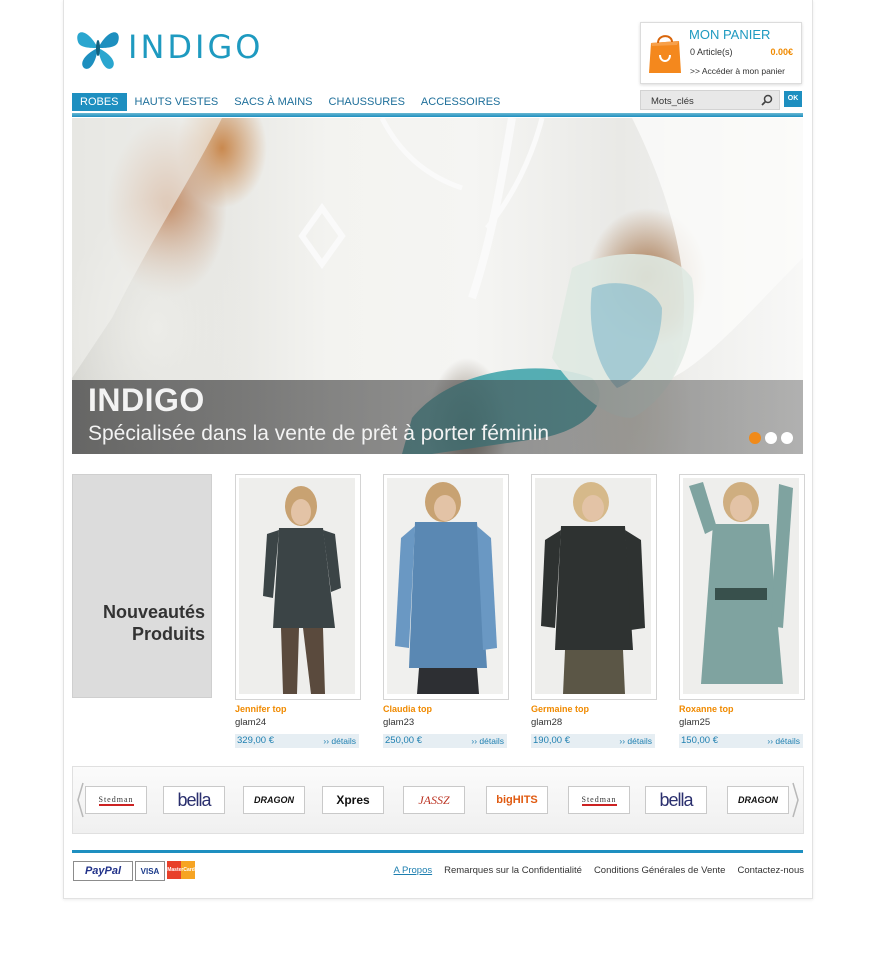 The width and height of the screenshot is (876, 960). Describe the element at coordinates (273, 102) in the screenshot. I see `nav-item-sacs-a-mains: SACS À MAINS` at that location.